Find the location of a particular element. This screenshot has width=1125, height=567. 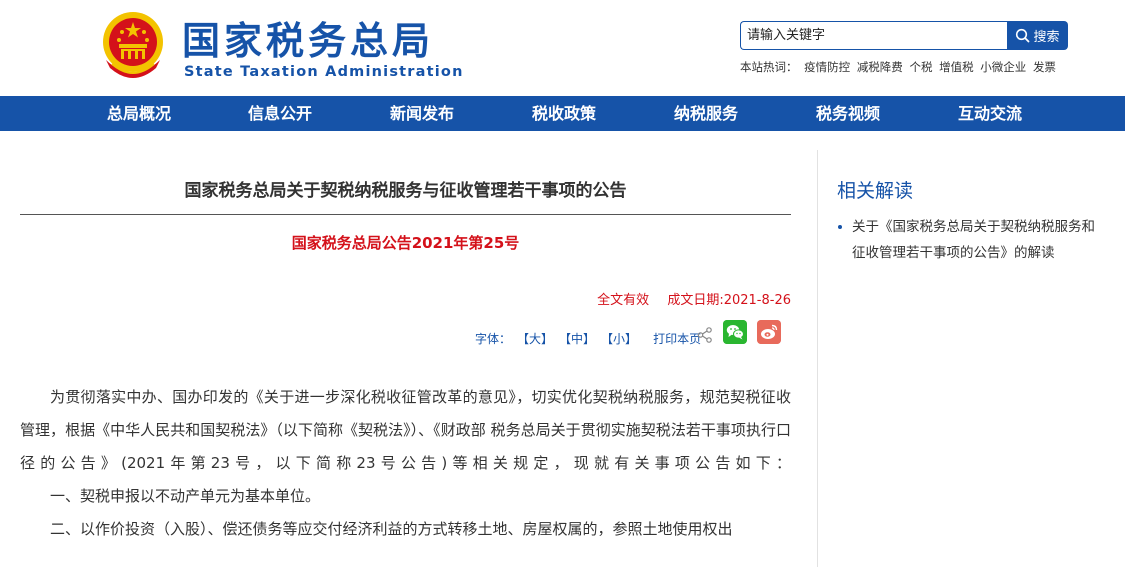

hot-words-label: 本站热词： is located at coordinates (769, 67).